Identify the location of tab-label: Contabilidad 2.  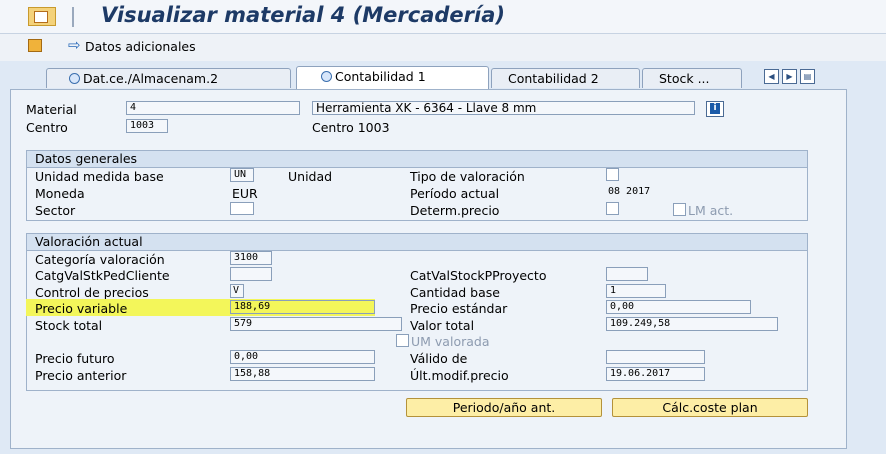
(553, 78).